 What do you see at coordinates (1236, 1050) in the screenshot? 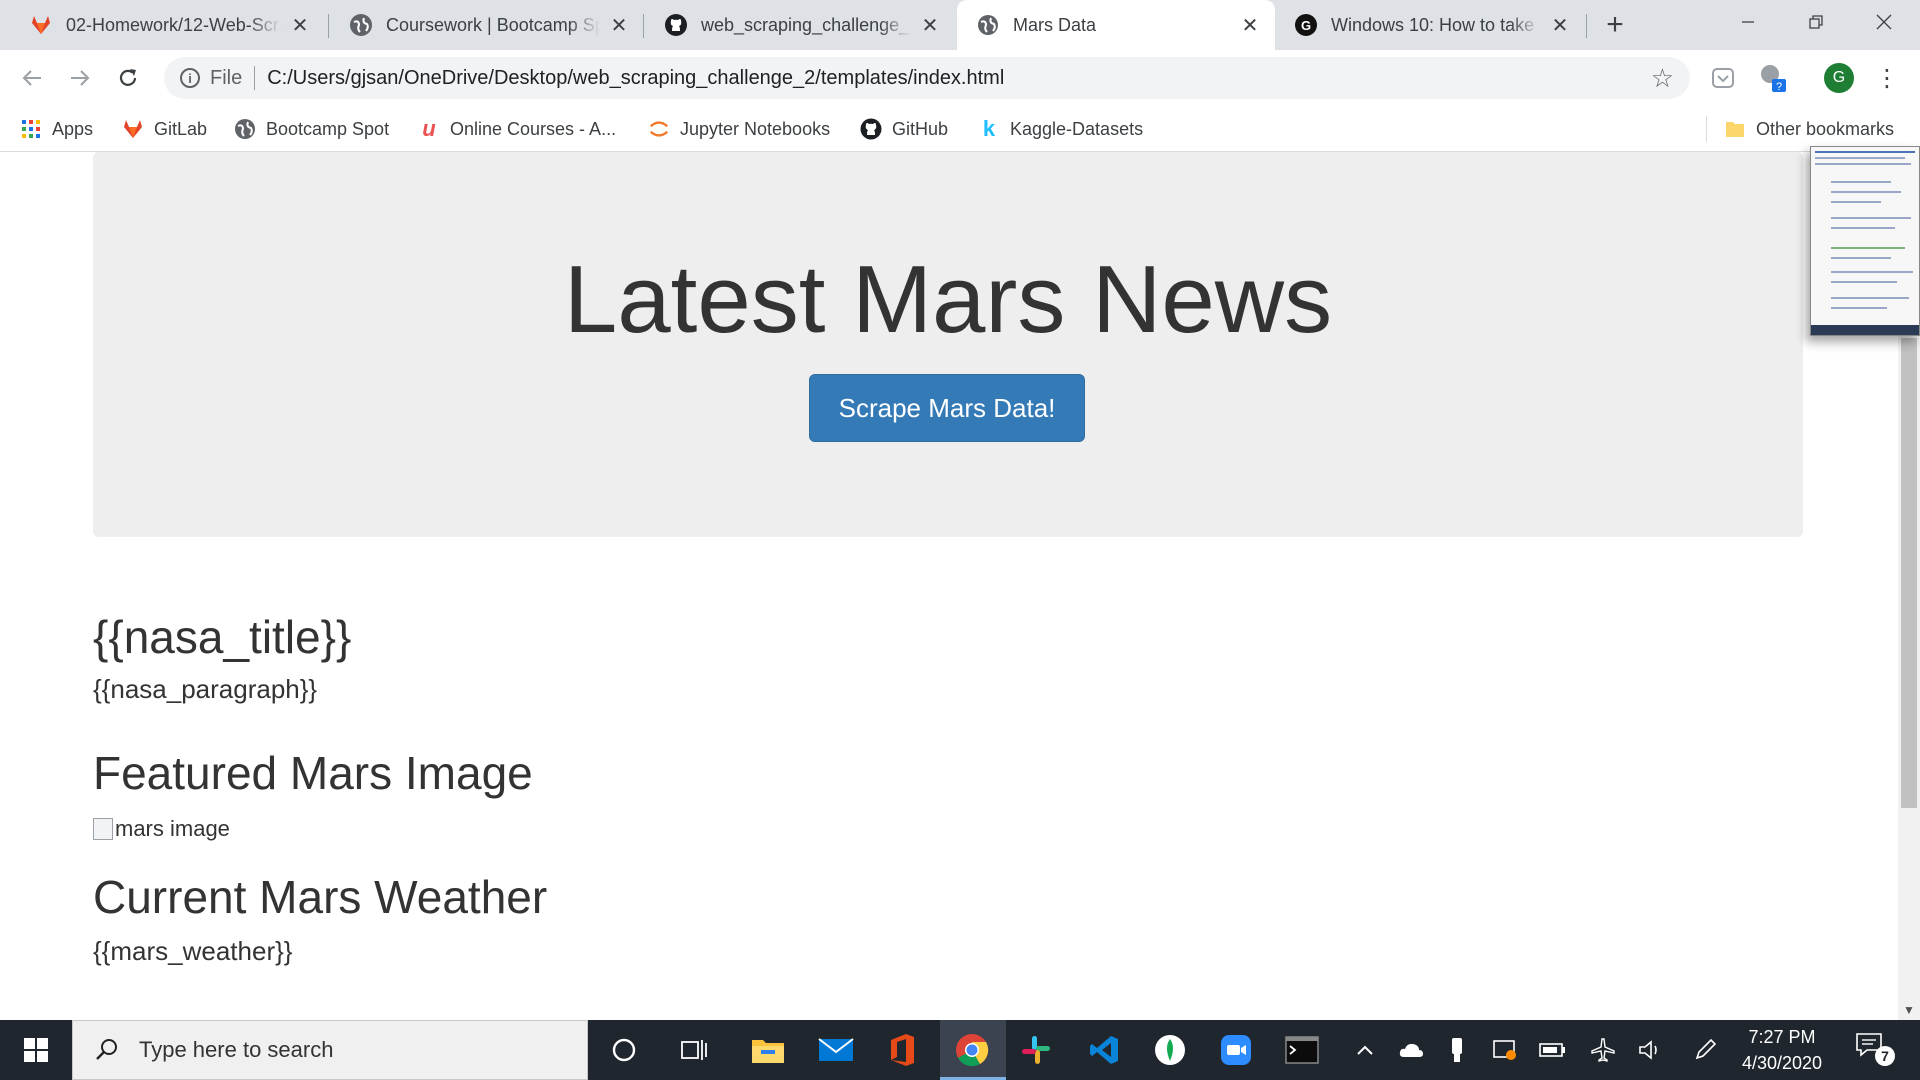
I see `zoom-icon` at bounding box center [1236, 1050].